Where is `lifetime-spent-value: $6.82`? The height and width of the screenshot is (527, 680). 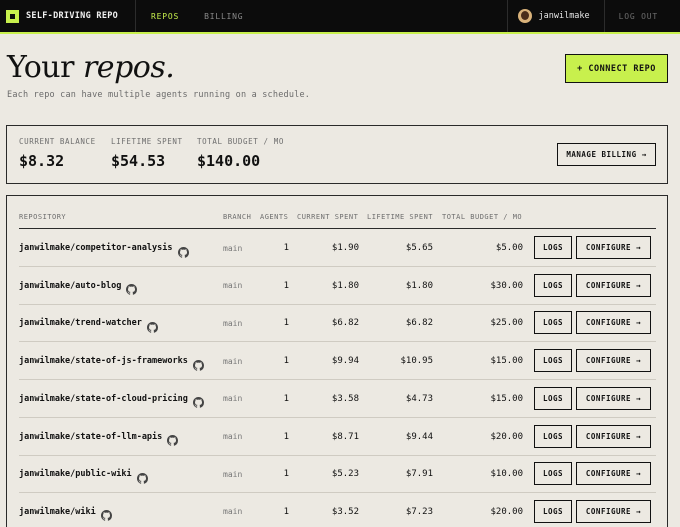
lifetime-spent-value: $6.82 is located at coordinates (419, 323).